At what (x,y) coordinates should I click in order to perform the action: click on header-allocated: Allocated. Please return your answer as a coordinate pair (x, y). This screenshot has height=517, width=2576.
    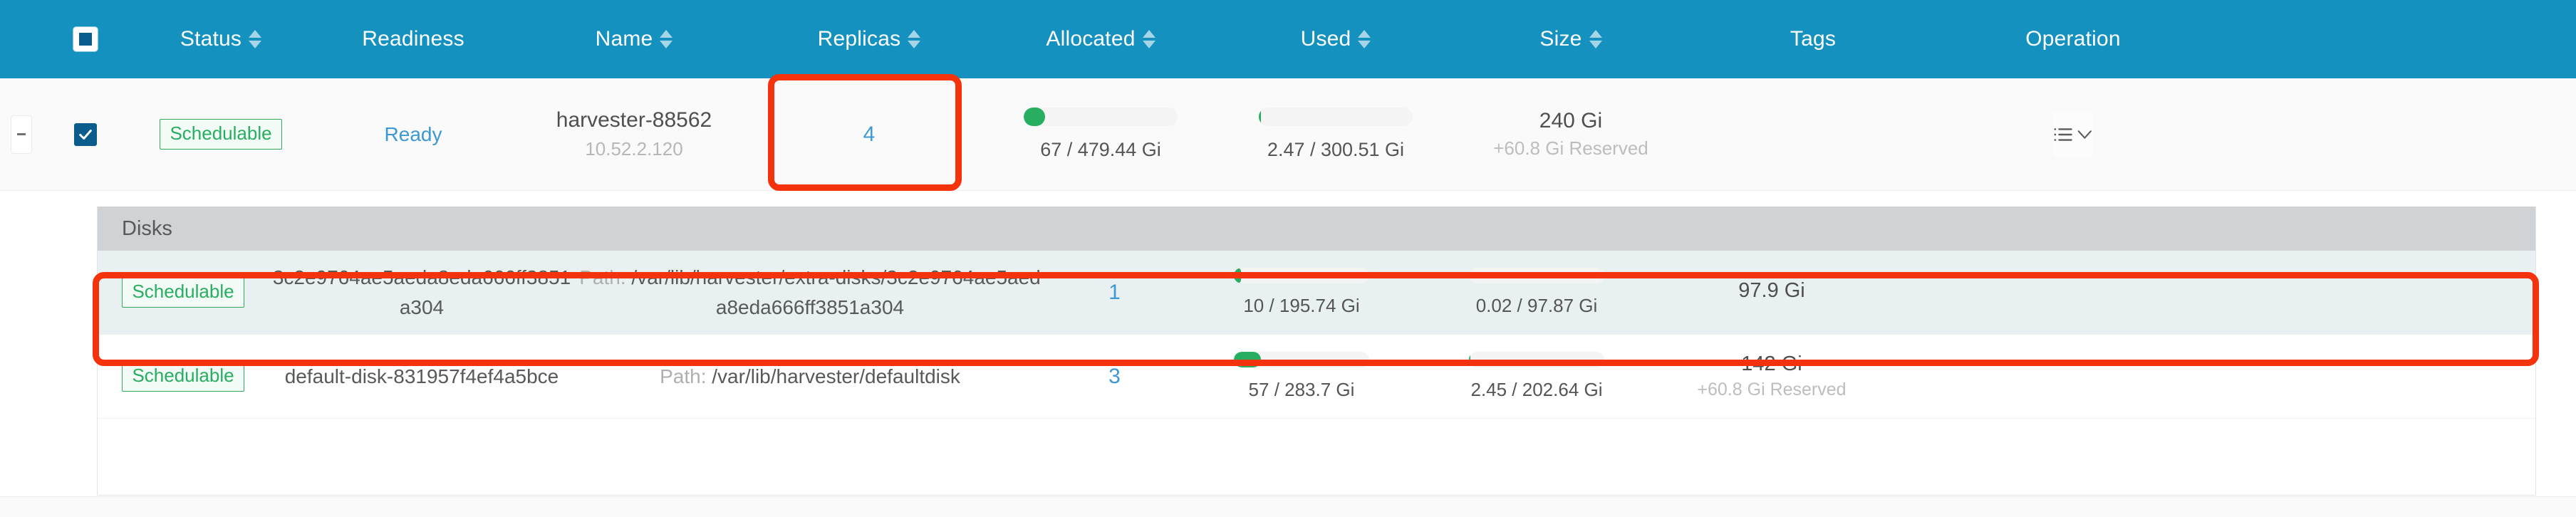
    Looking at the image, I should click on (1100, 39).